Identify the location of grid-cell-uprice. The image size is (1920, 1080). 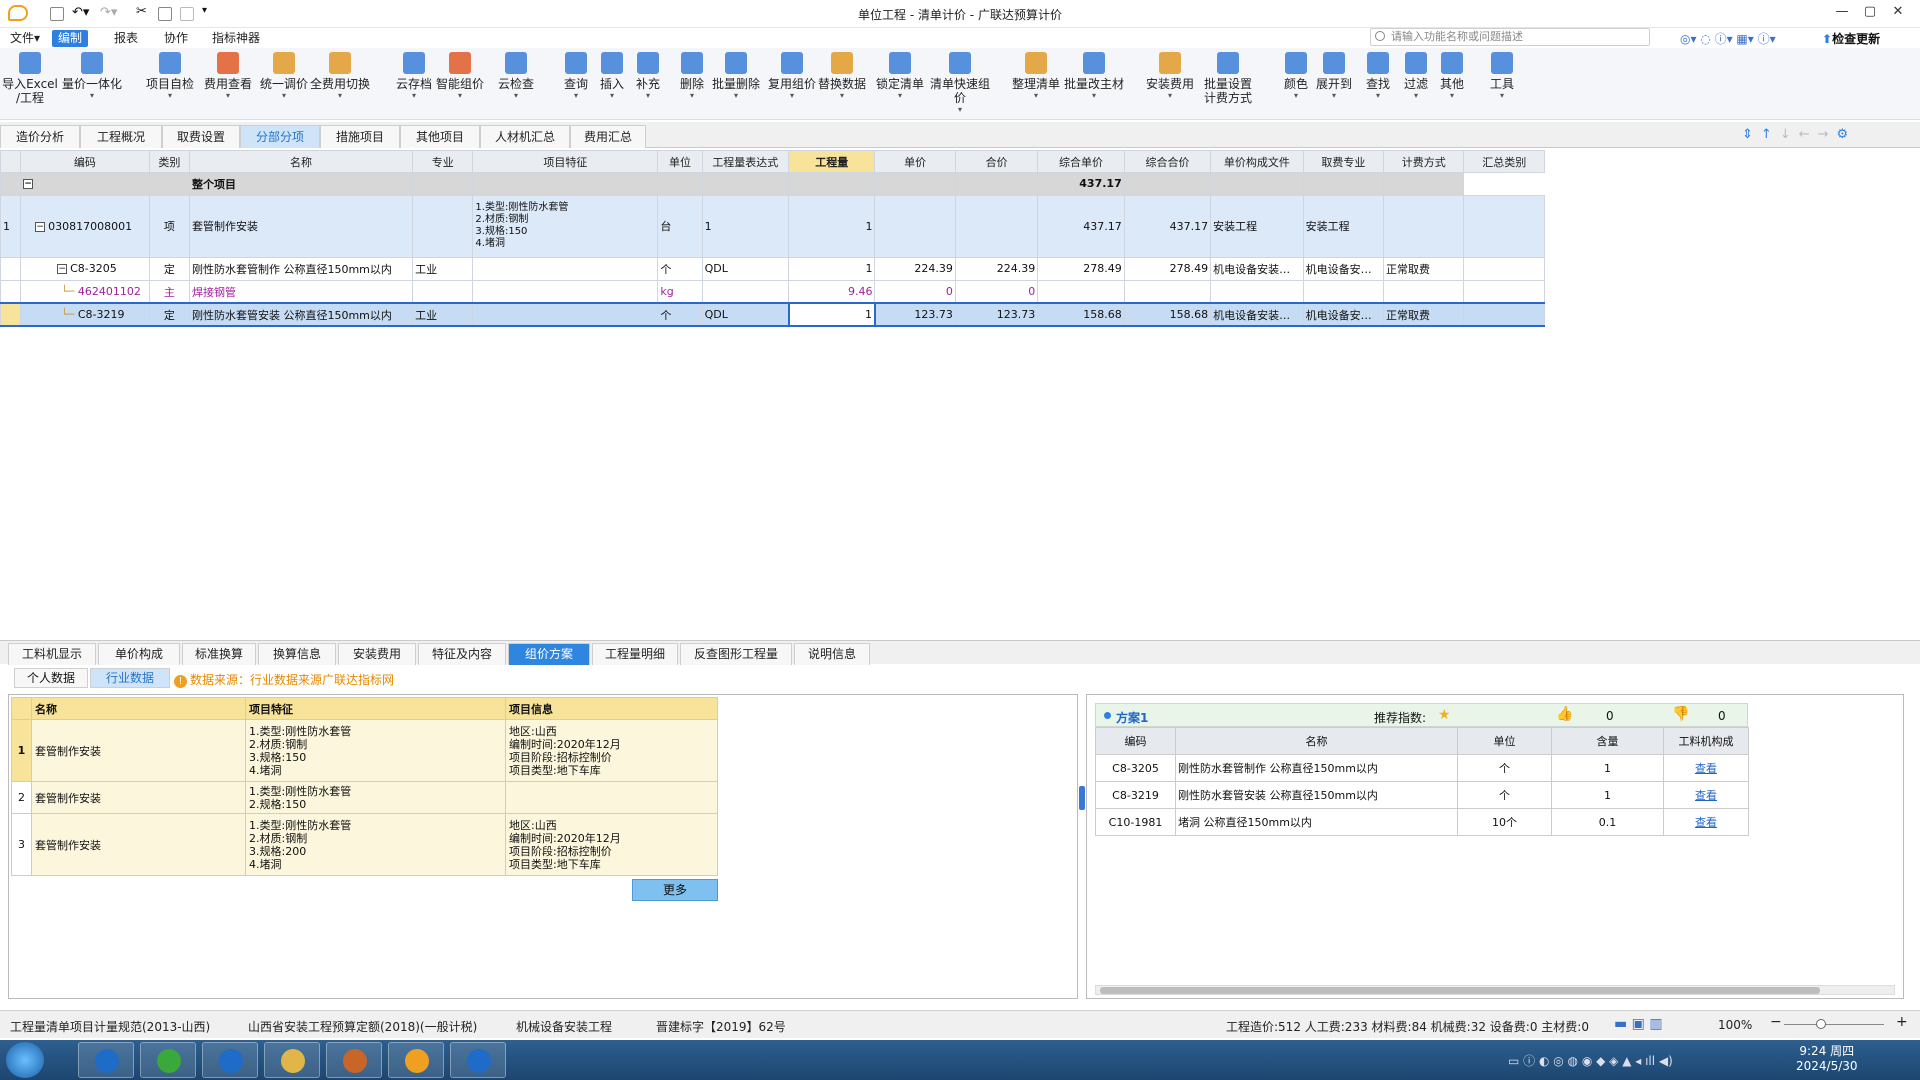
(1081, 291).